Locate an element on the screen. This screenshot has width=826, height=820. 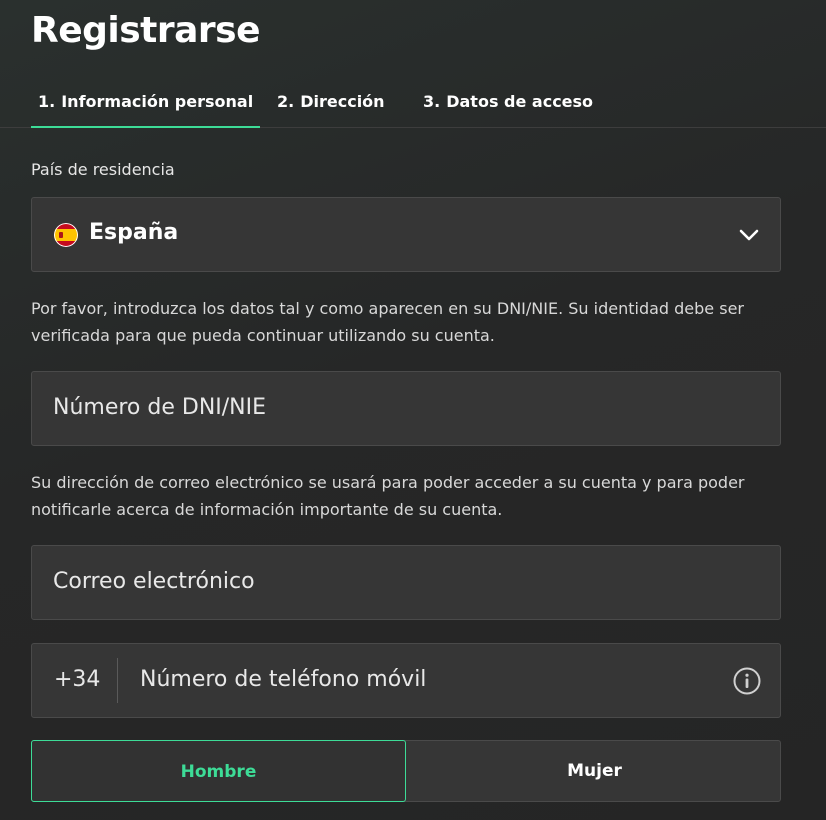
phone-field: +34 Número de teléfono móvil is located at coordinates (406, 680).